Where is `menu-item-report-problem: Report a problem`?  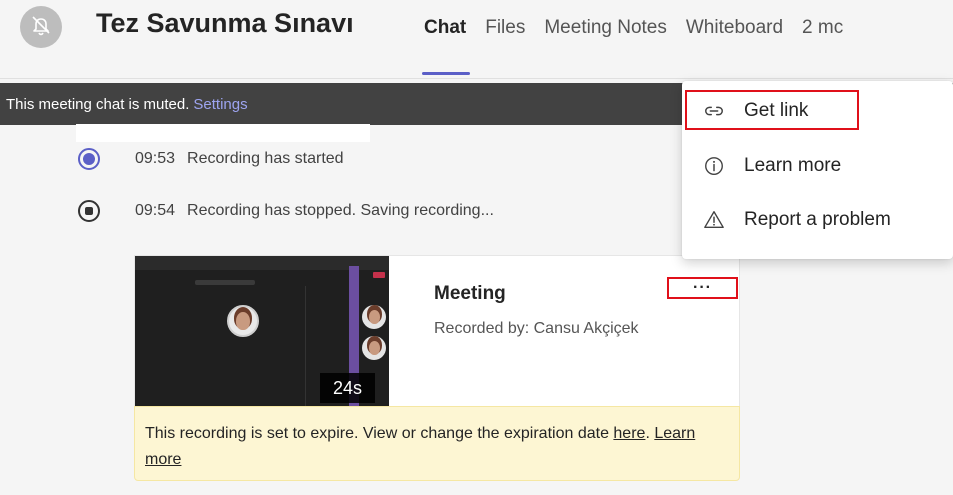
menu-item-report-problem: Report a problem is located at coordinates (817, 220).